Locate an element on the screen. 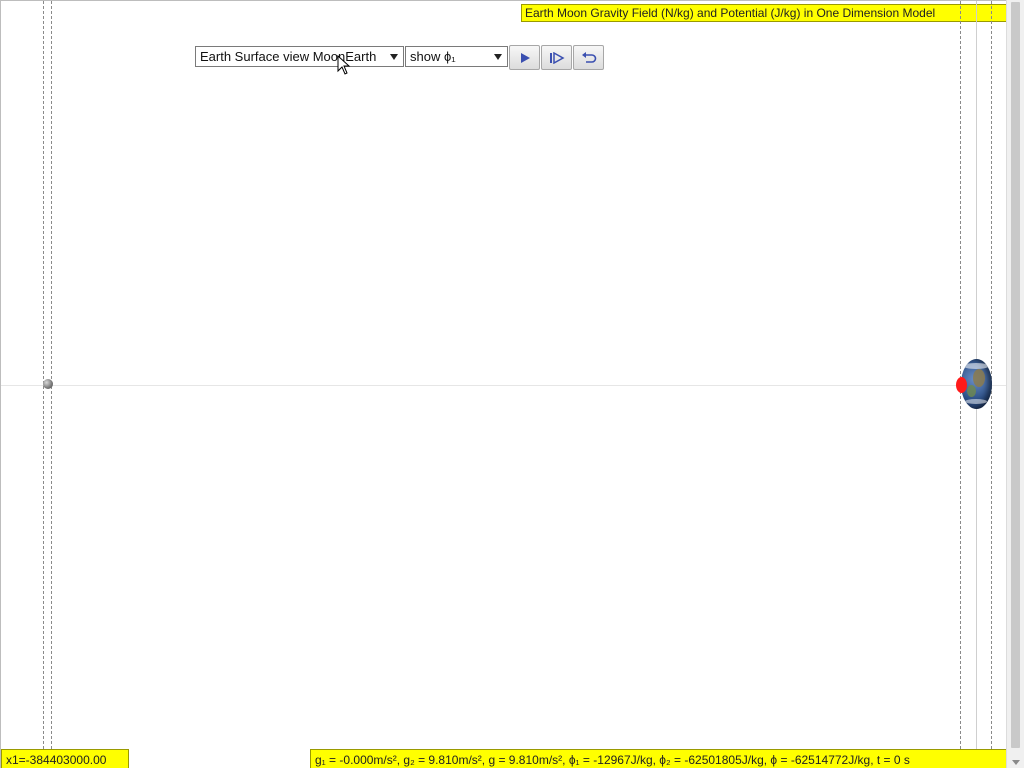 The image size is (1024, 768). axis-line is located at coordinates (503, 385).